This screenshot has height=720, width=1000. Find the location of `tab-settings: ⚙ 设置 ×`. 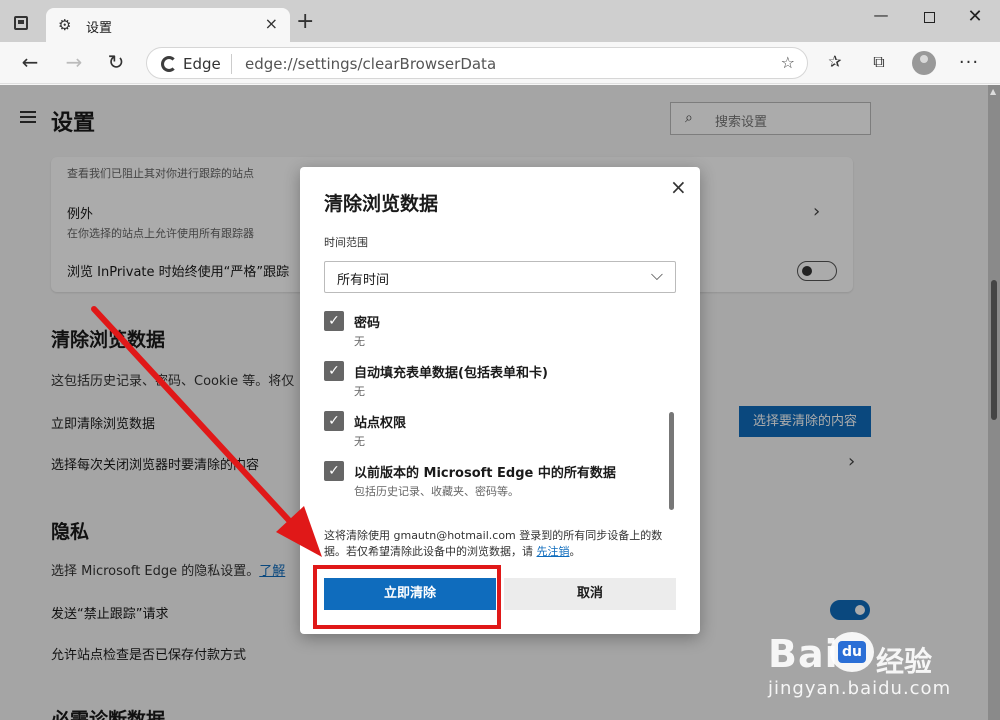

tab-settings: ⚙ 设置 × is located at coordinates (168, 25).